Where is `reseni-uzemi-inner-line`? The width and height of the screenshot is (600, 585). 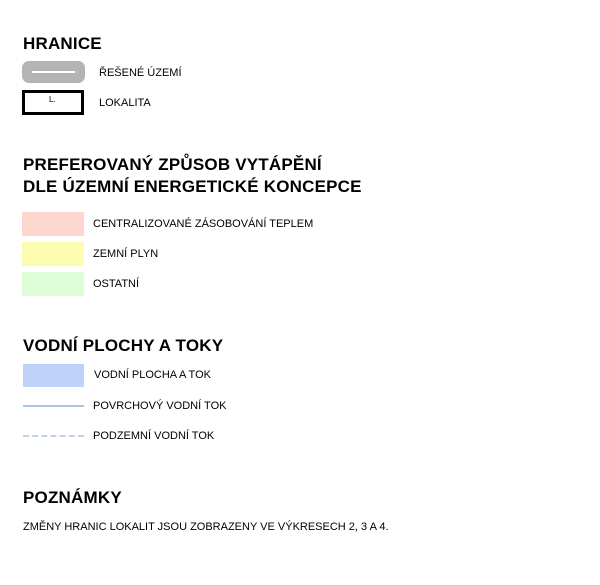 reseni-uzemi-inner-line is located at coordinates (53, 72).